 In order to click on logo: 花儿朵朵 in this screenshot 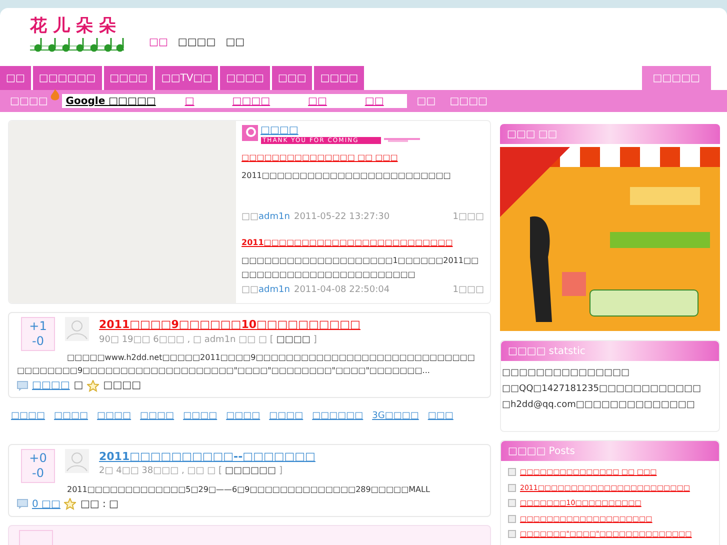, I will do `click(77, 37)`.